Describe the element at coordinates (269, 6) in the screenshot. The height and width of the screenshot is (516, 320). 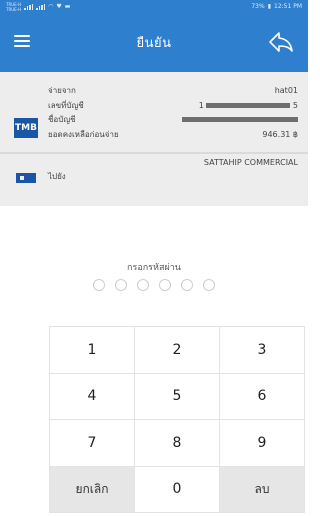
I see `battery-icon: ▮` at that location.